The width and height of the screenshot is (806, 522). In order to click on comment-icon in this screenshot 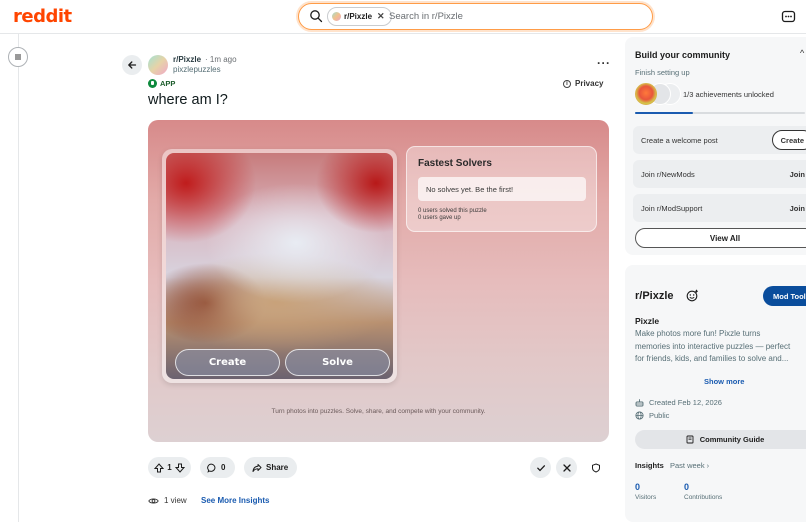, I will do `click(211, 468)`.